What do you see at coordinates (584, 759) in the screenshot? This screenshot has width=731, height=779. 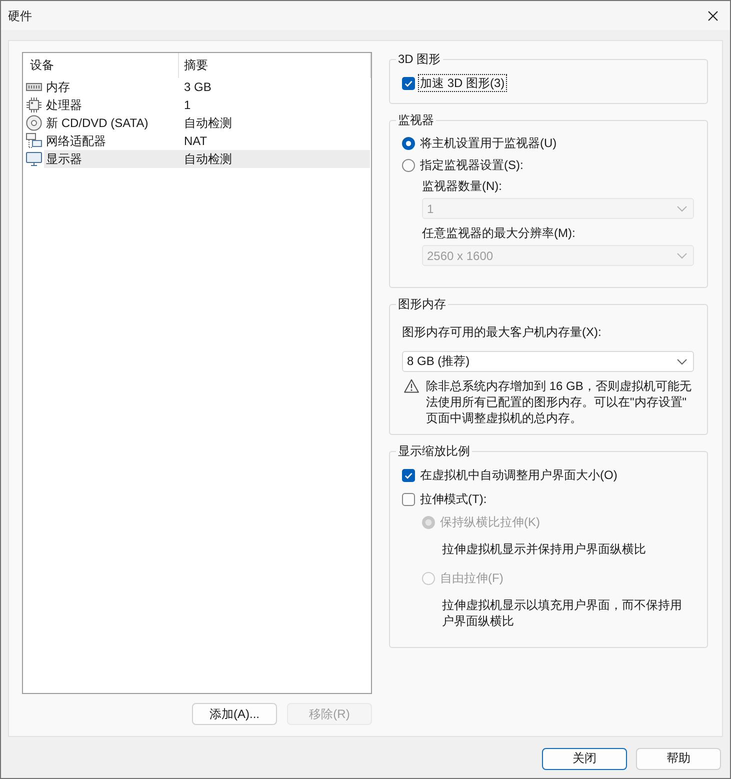 I see `dialog-button: 关闭` at bounding box center [584, 759].